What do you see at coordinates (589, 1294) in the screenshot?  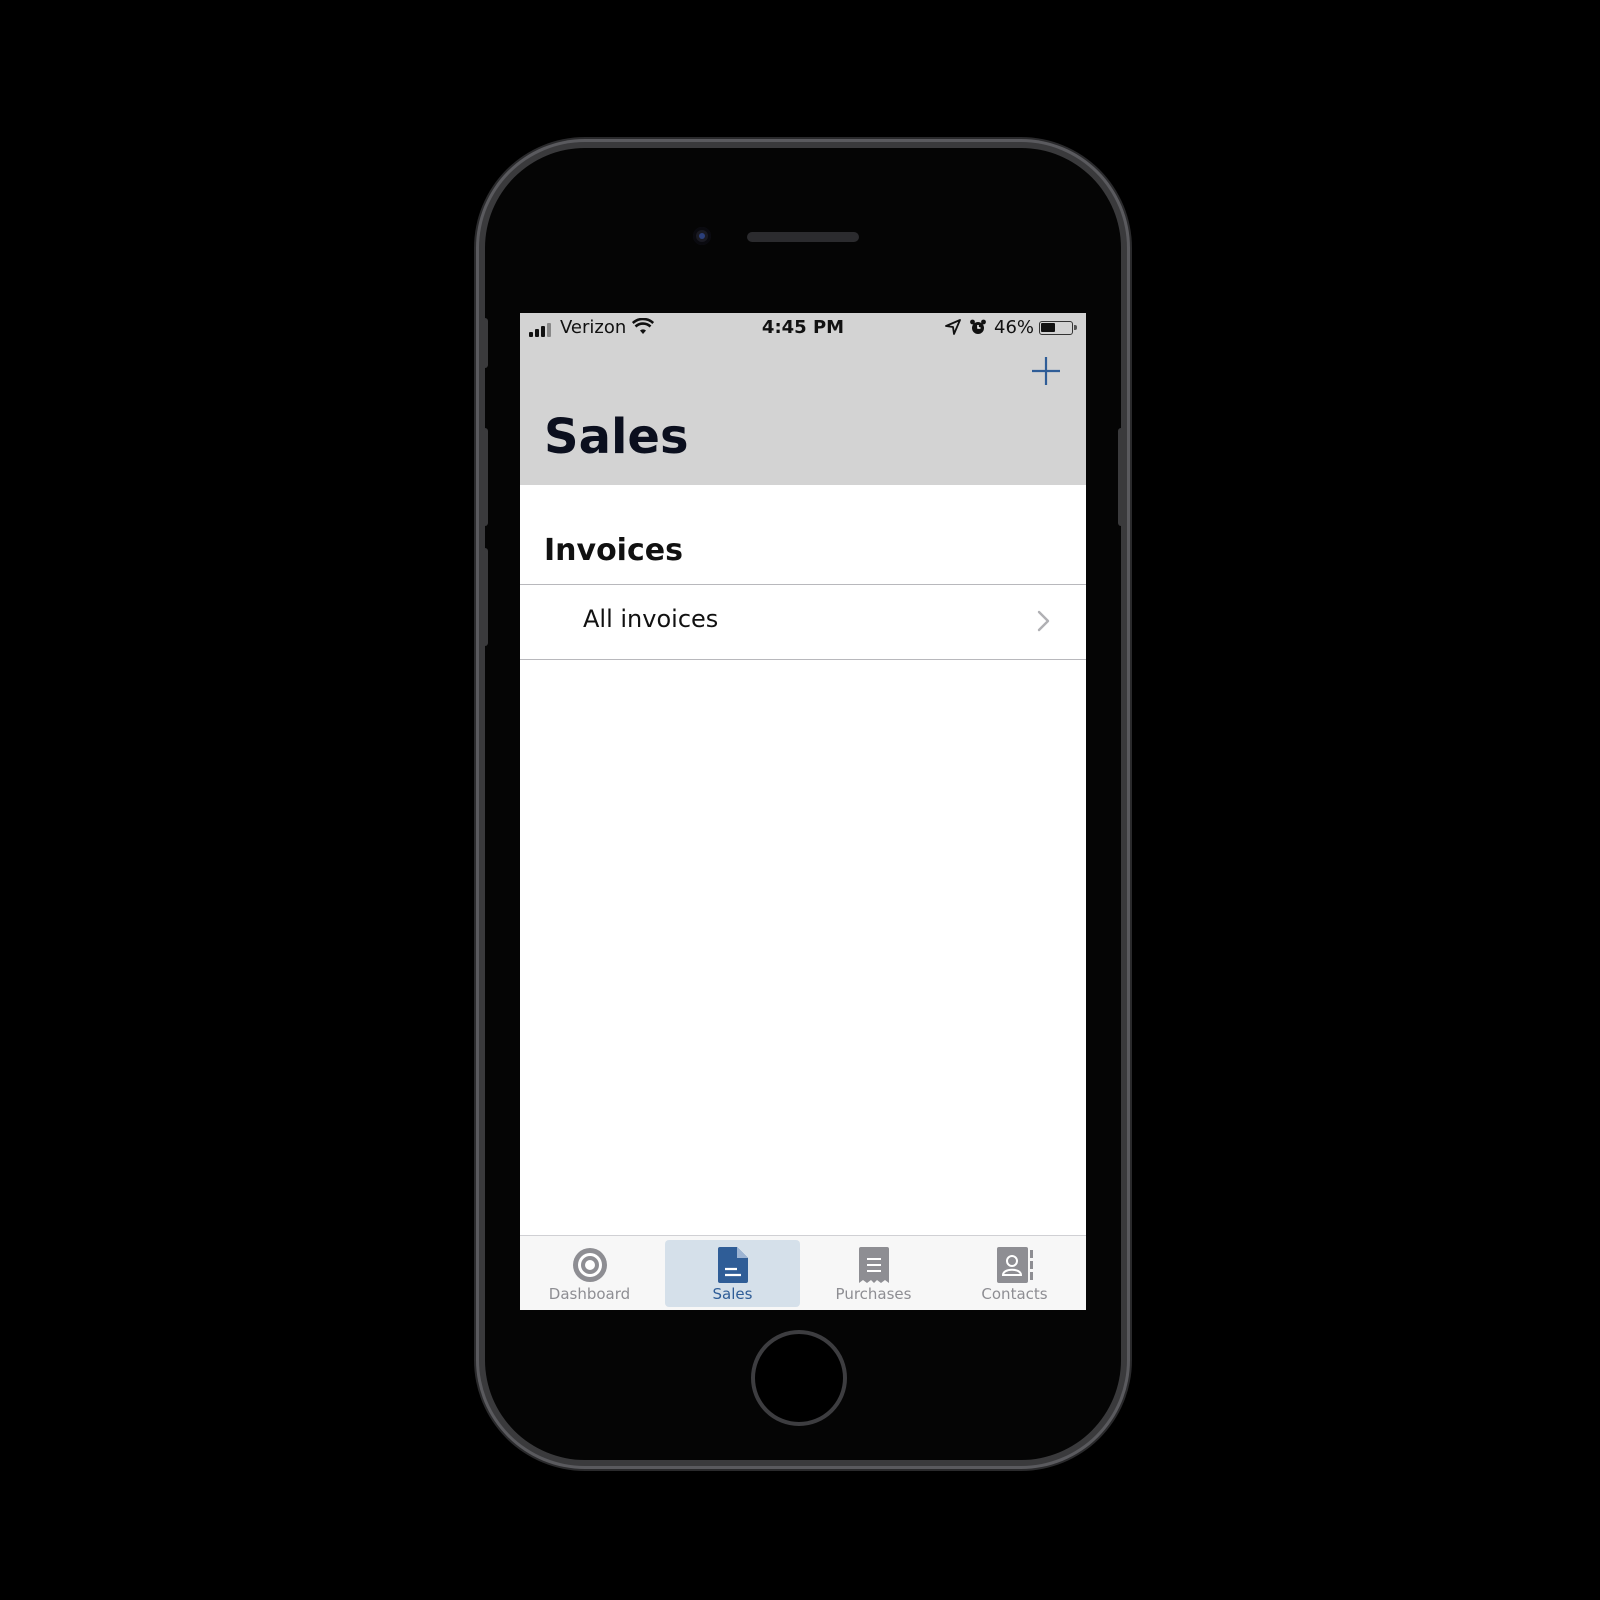 I see `tab-label: Dashboard` at bounding box center [589, 1294].